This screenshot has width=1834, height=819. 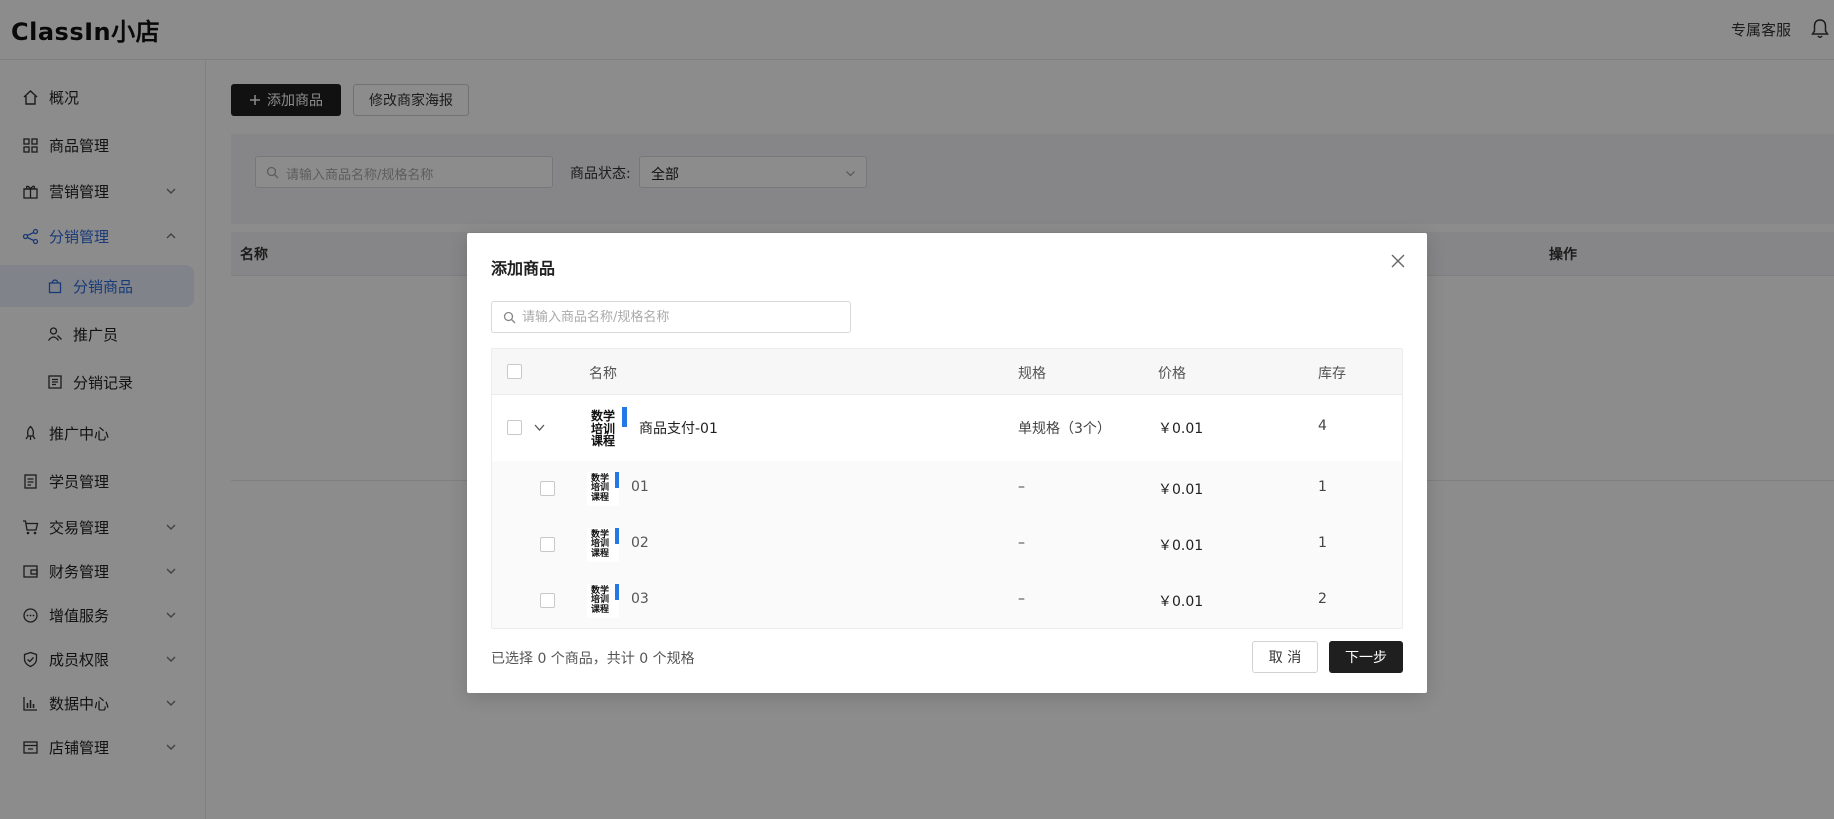 I want to click on table-row-product: 数学培训课程 商品支付-01 单规格（3个） ￥0.01 4, so click(x=947, y=428).